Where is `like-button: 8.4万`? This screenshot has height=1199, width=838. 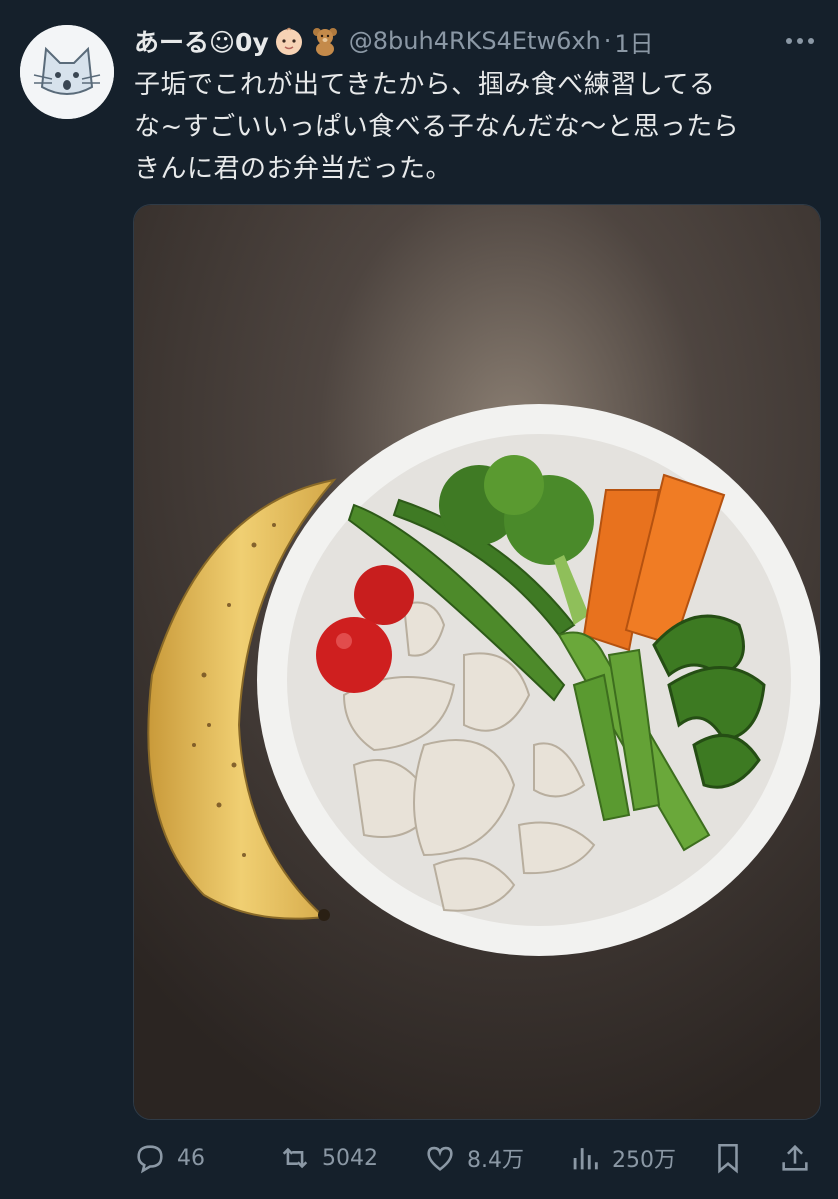 like-button: 8.4万 is located at coordinates (473, 1158).